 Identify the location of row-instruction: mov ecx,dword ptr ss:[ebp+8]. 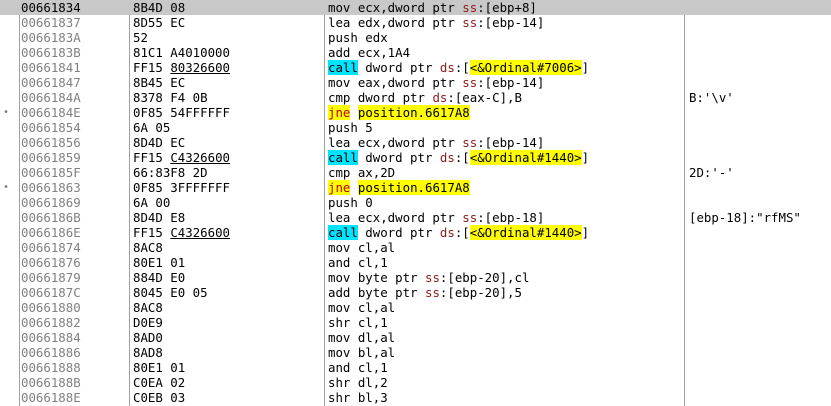
(432, 7).